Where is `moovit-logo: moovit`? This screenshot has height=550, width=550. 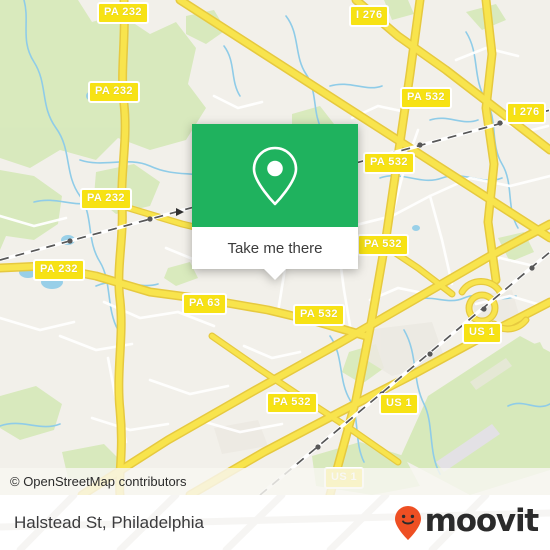 moovit-logo: moovit is located at coordinates (466, 522).